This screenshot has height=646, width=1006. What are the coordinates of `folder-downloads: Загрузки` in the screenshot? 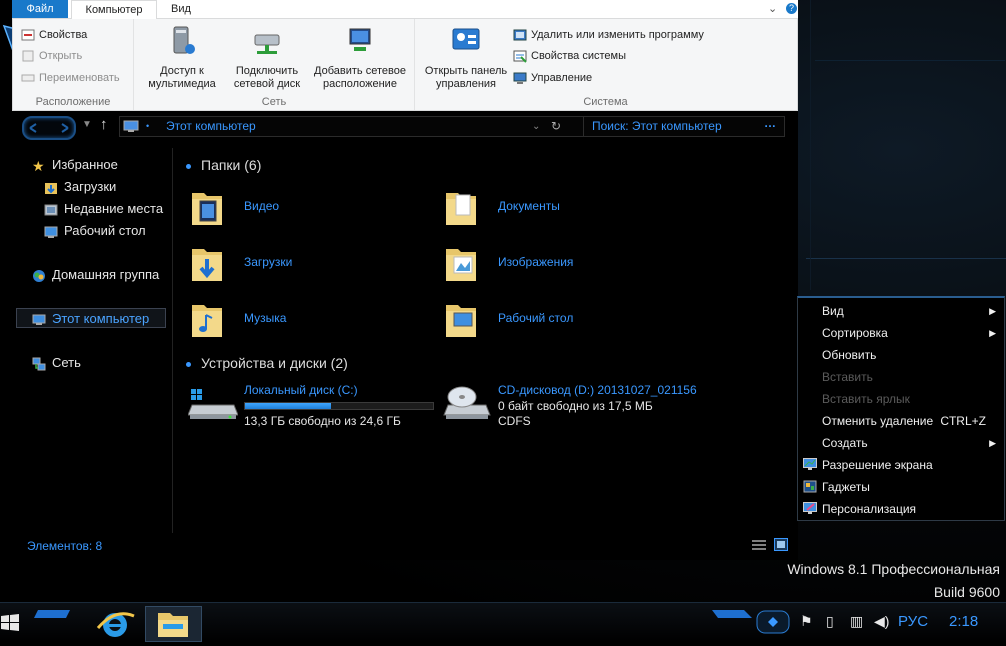 It's located at (300, 264).